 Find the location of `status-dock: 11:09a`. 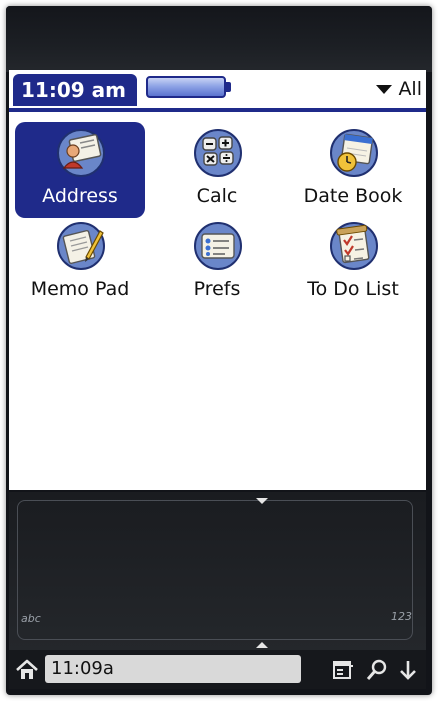

status-dock: 11:09a is located at coordinates (217, 669).